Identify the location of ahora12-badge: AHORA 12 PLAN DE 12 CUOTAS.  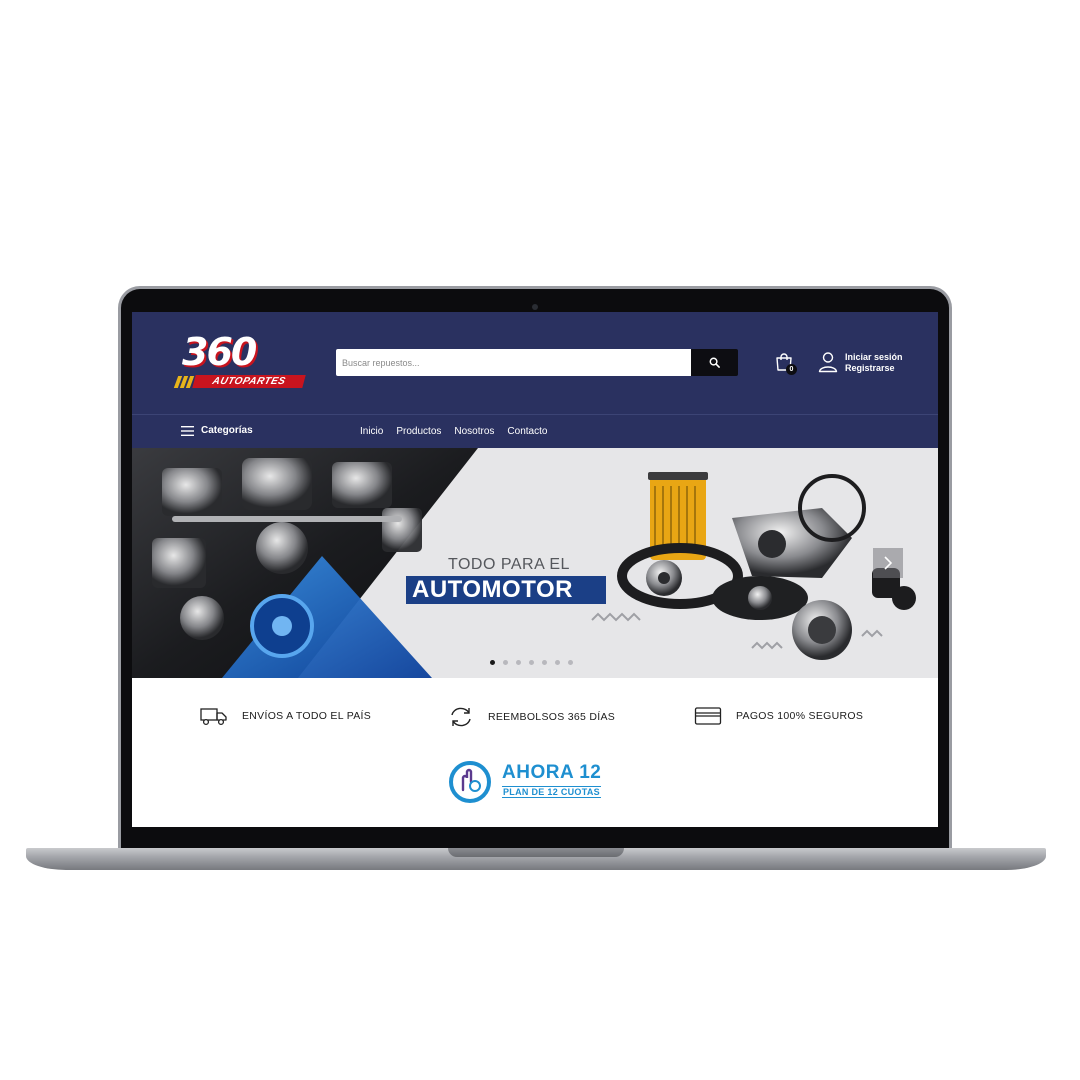
(538, 782).